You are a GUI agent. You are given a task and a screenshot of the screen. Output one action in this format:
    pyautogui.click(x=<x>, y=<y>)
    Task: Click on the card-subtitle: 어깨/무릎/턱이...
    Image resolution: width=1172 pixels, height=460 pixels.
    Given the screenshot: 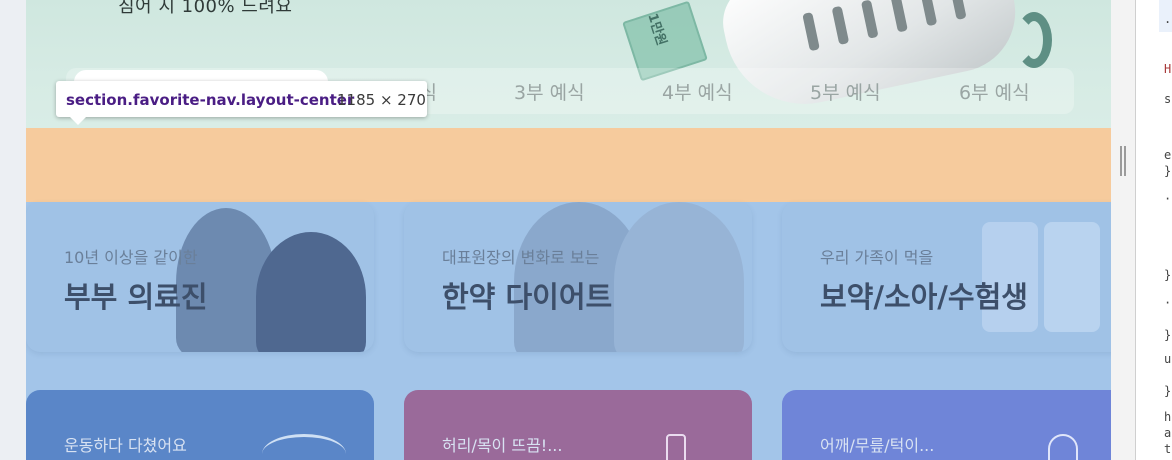 What is the action you would take?
    pyautogui.click(x=877, y=445)
    